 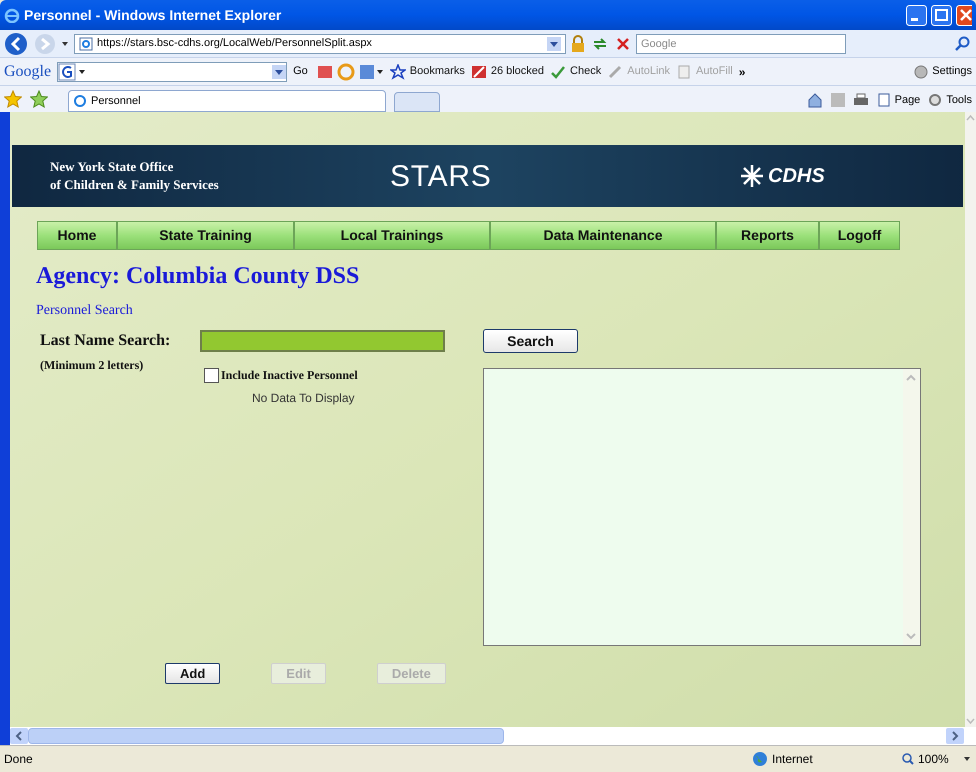 What do you see at coordinates (266, 736) in the screenshot?
I see `scroll-thumb` at bounding box center [266, 736].